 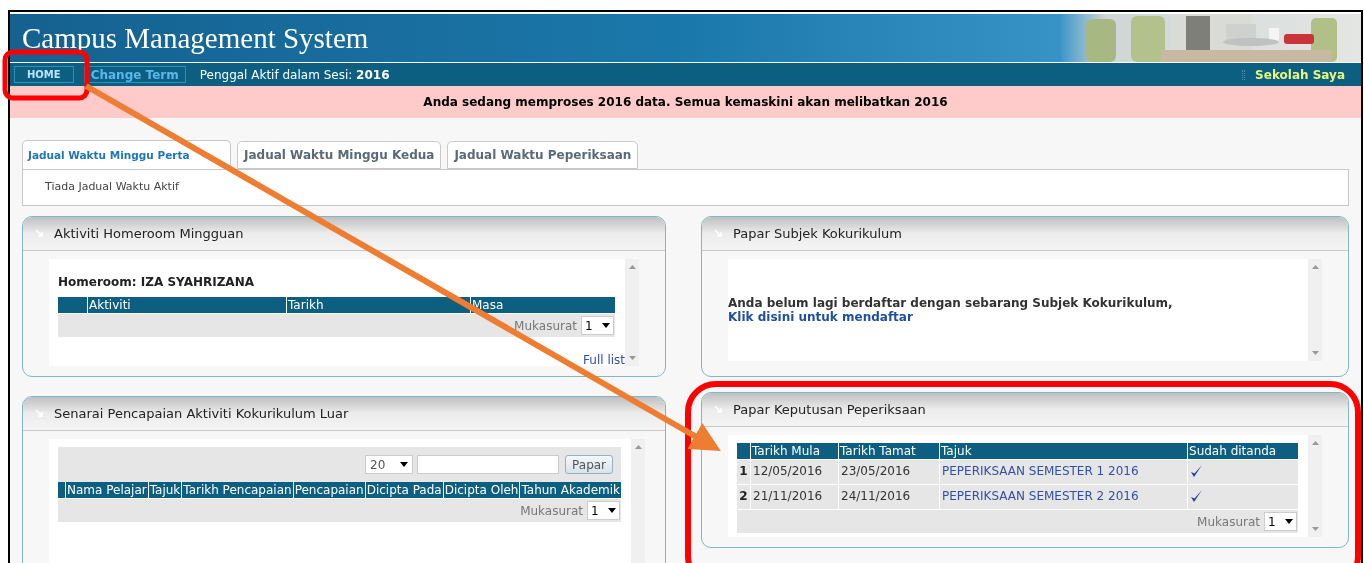 What do you see at coordinates (328, 490) in the screenshot?
I see `column-header: Pencapaian` at bounding box center [328, 490].